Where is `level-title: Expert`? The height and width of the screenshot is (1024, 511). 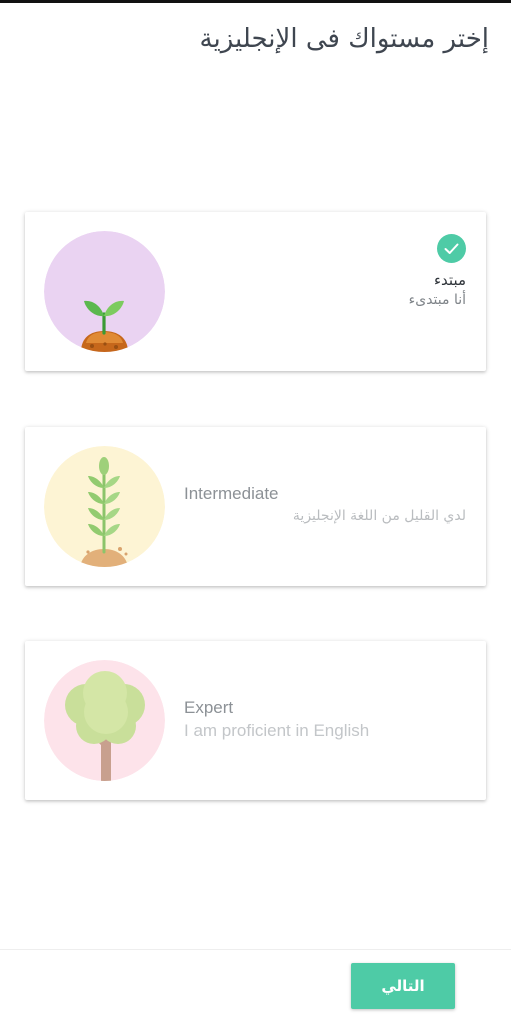
level-title: Expert is located at coordinates (209, 707).